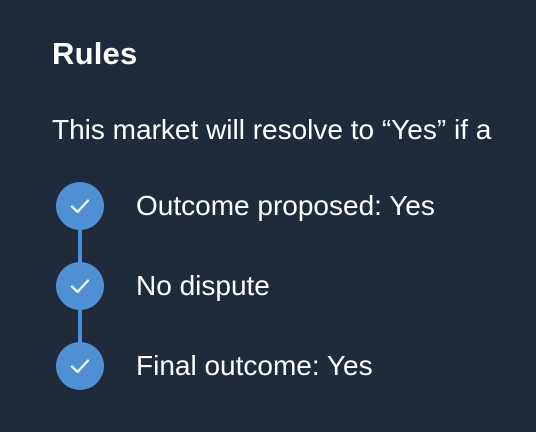 The height and width of the screenshot is (432, 536). I want to click on step-label-outcome-proposed: Outcome proposed: Yes, so click(285, 205).